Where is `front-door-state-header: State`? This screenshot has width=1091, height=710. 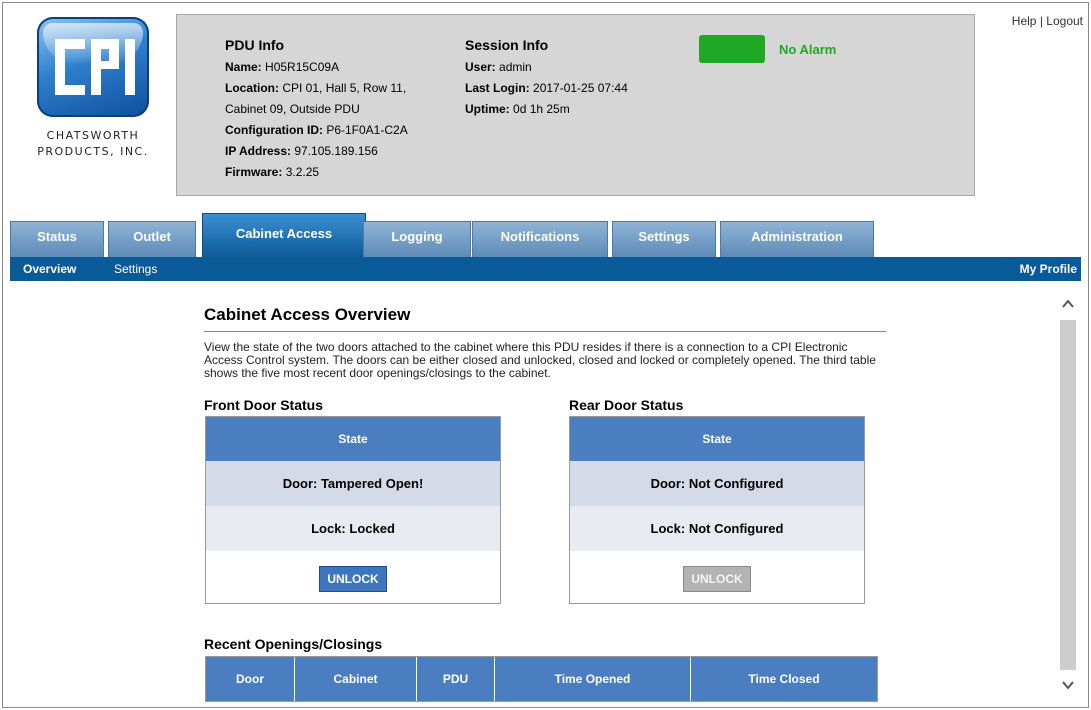
front-door-state-header: State is located at coordinates (353, 439).